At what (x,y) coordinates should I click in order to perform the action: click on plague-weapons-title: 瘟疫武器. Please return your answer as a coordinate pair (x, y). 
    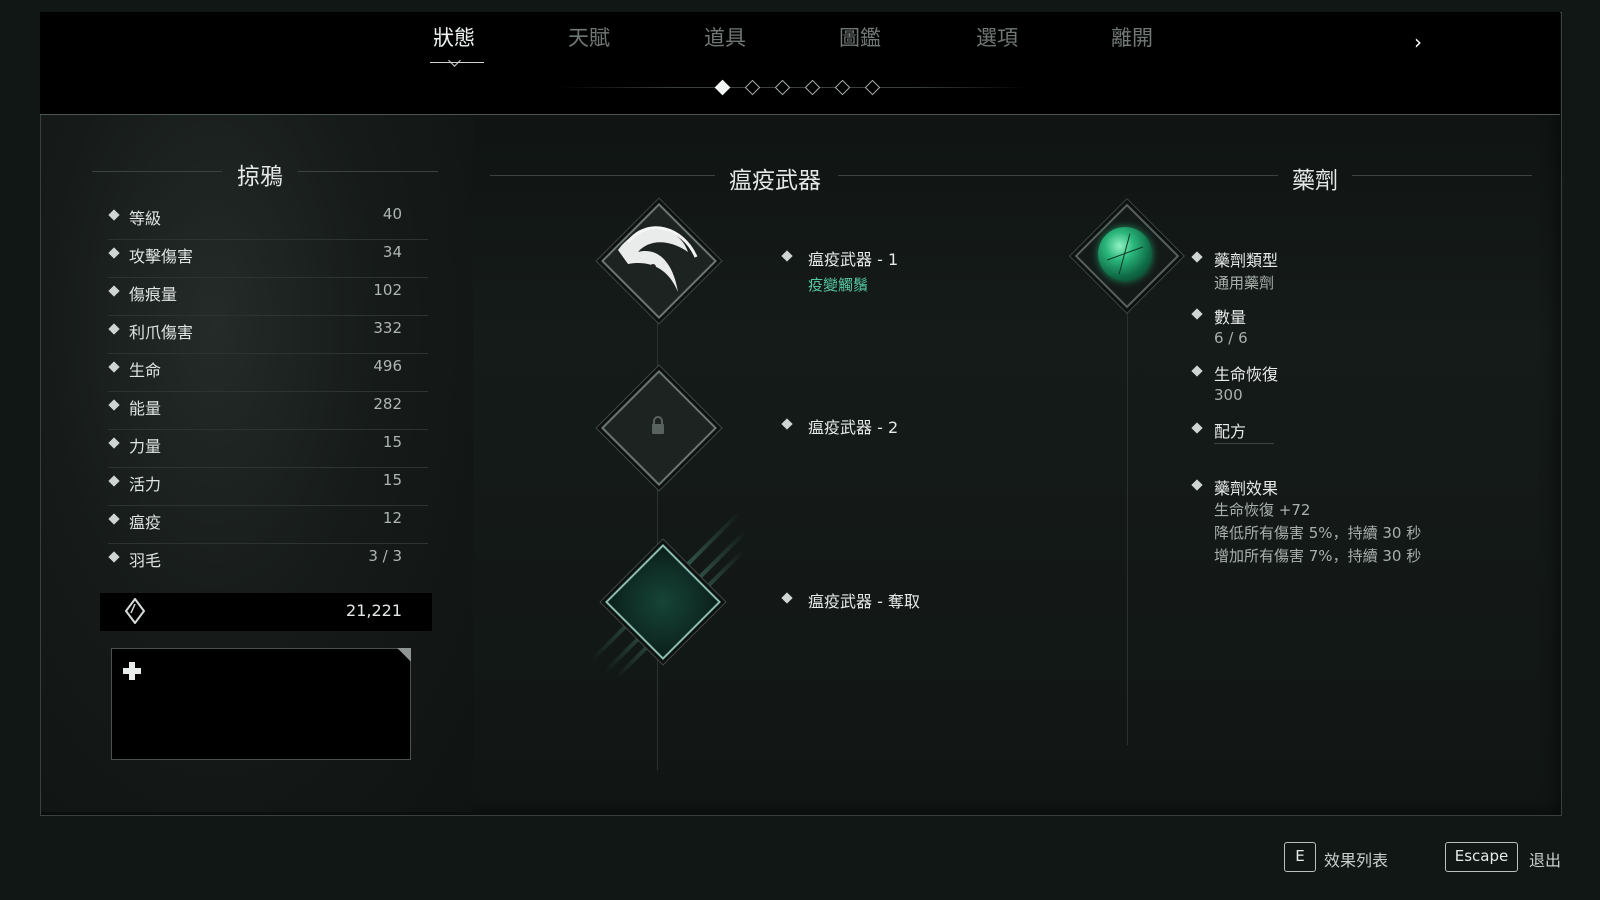
    Looking at the image, I should click on (775, 181).